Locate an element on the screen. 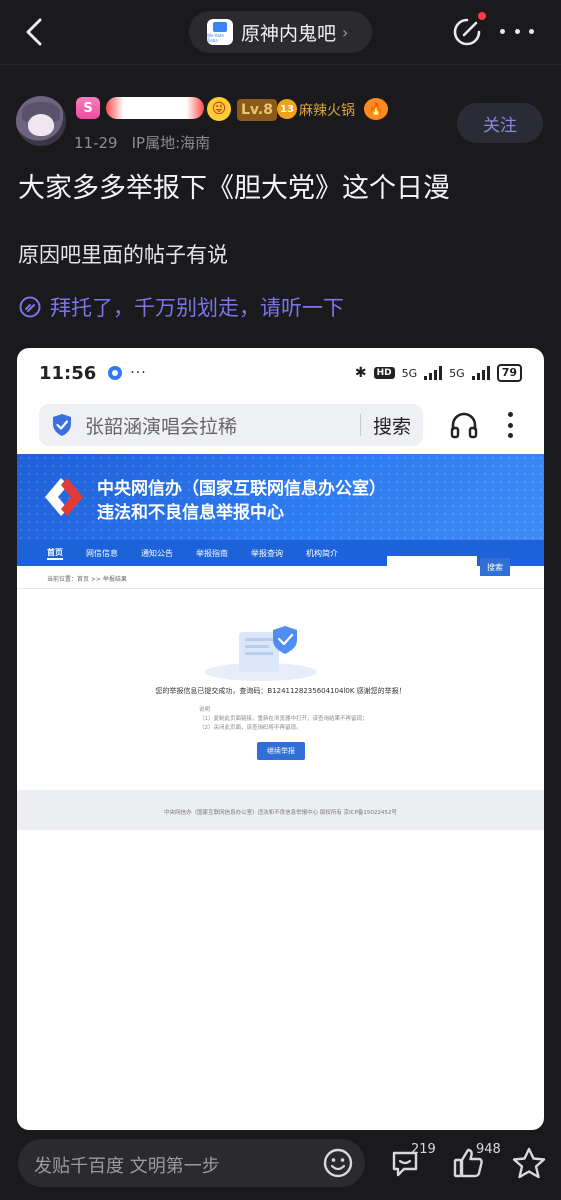 The height and width of the screenshot is (1200, 561). status-time: 11:56 is located at coordinates (68, 373).